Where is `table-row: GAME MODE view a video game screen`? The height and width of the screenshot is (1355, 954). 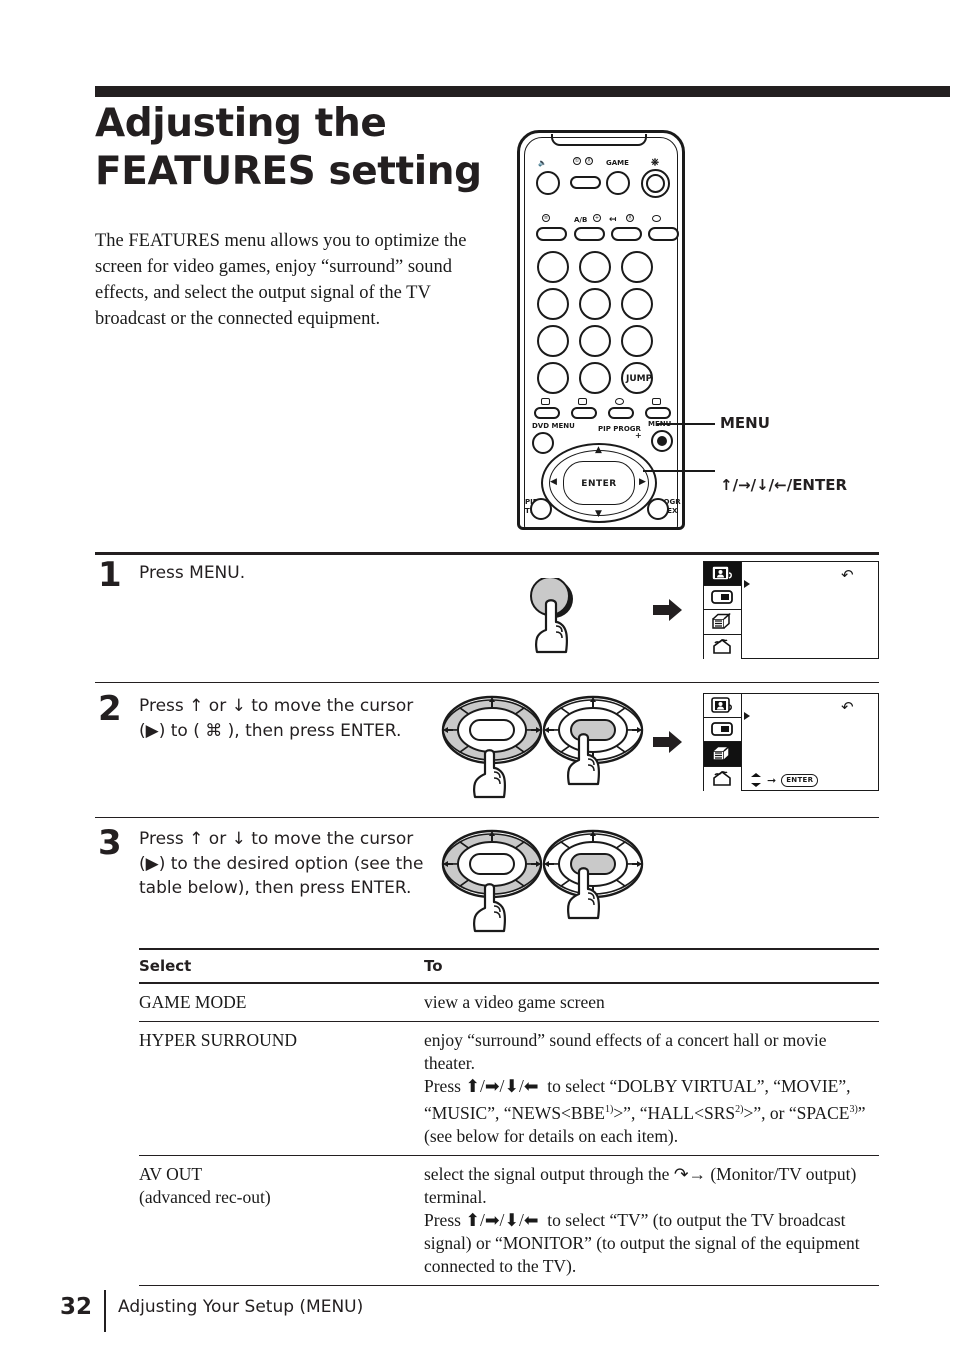 table-row: GAME MODE view a video game screen is located at coordinates (509, 1002).